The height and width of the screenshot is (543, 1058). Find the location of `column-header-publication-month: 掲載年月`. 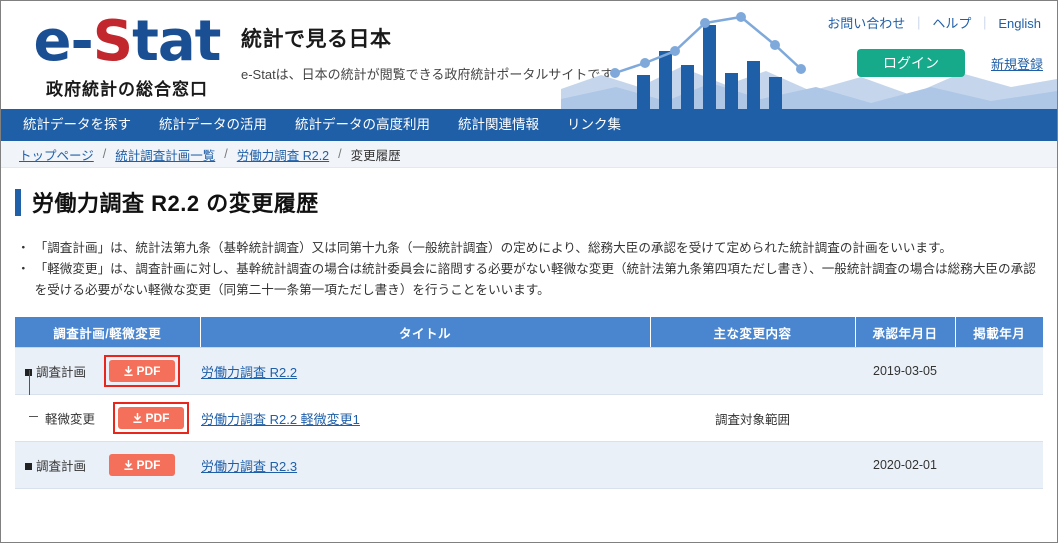

column-header-publication-month: 掲載年月 is located at coordinates (999, 332).